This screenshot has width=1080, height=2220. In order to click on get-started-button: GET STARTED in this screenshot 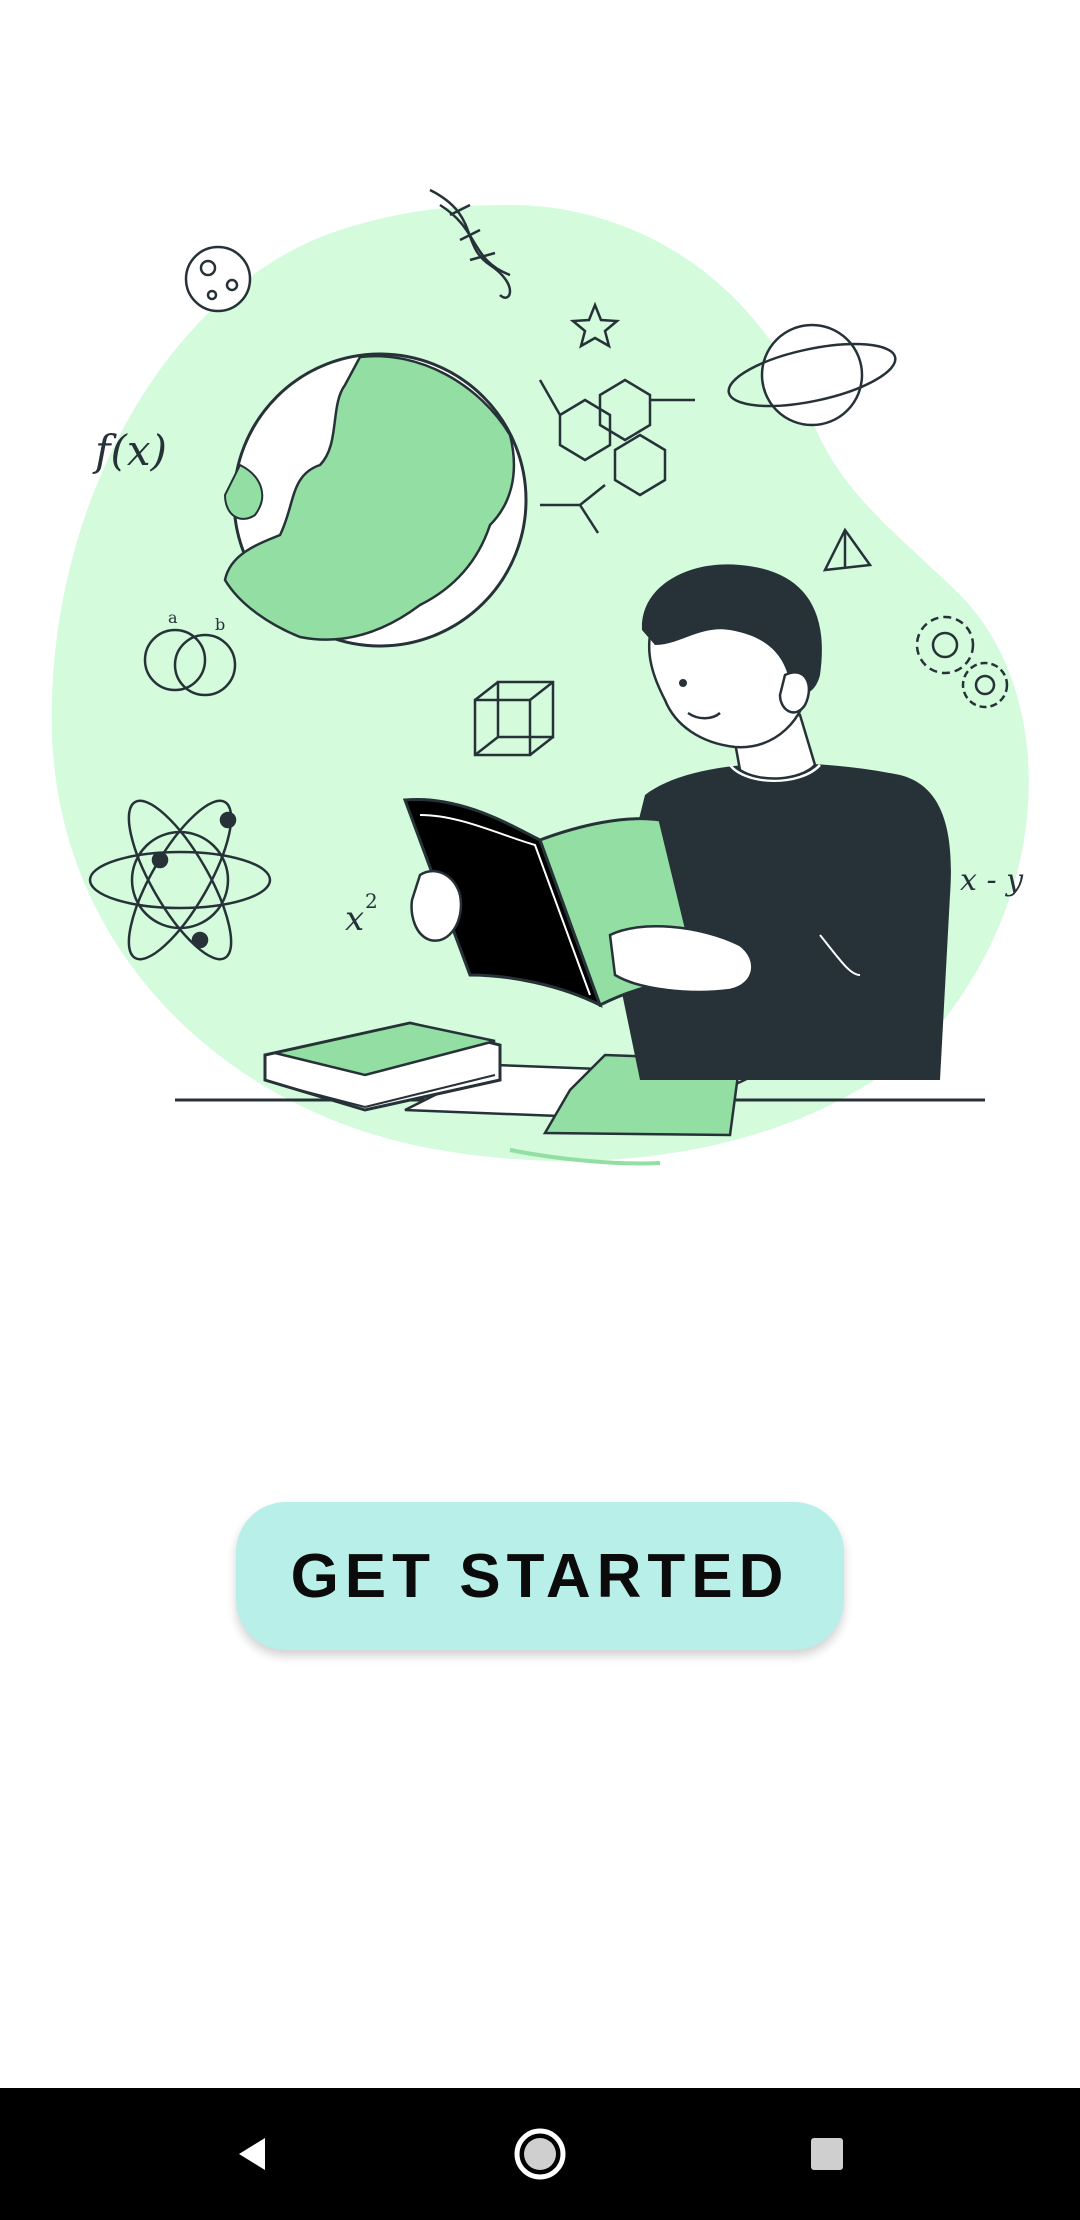, I will do `click(540, 1576)`.